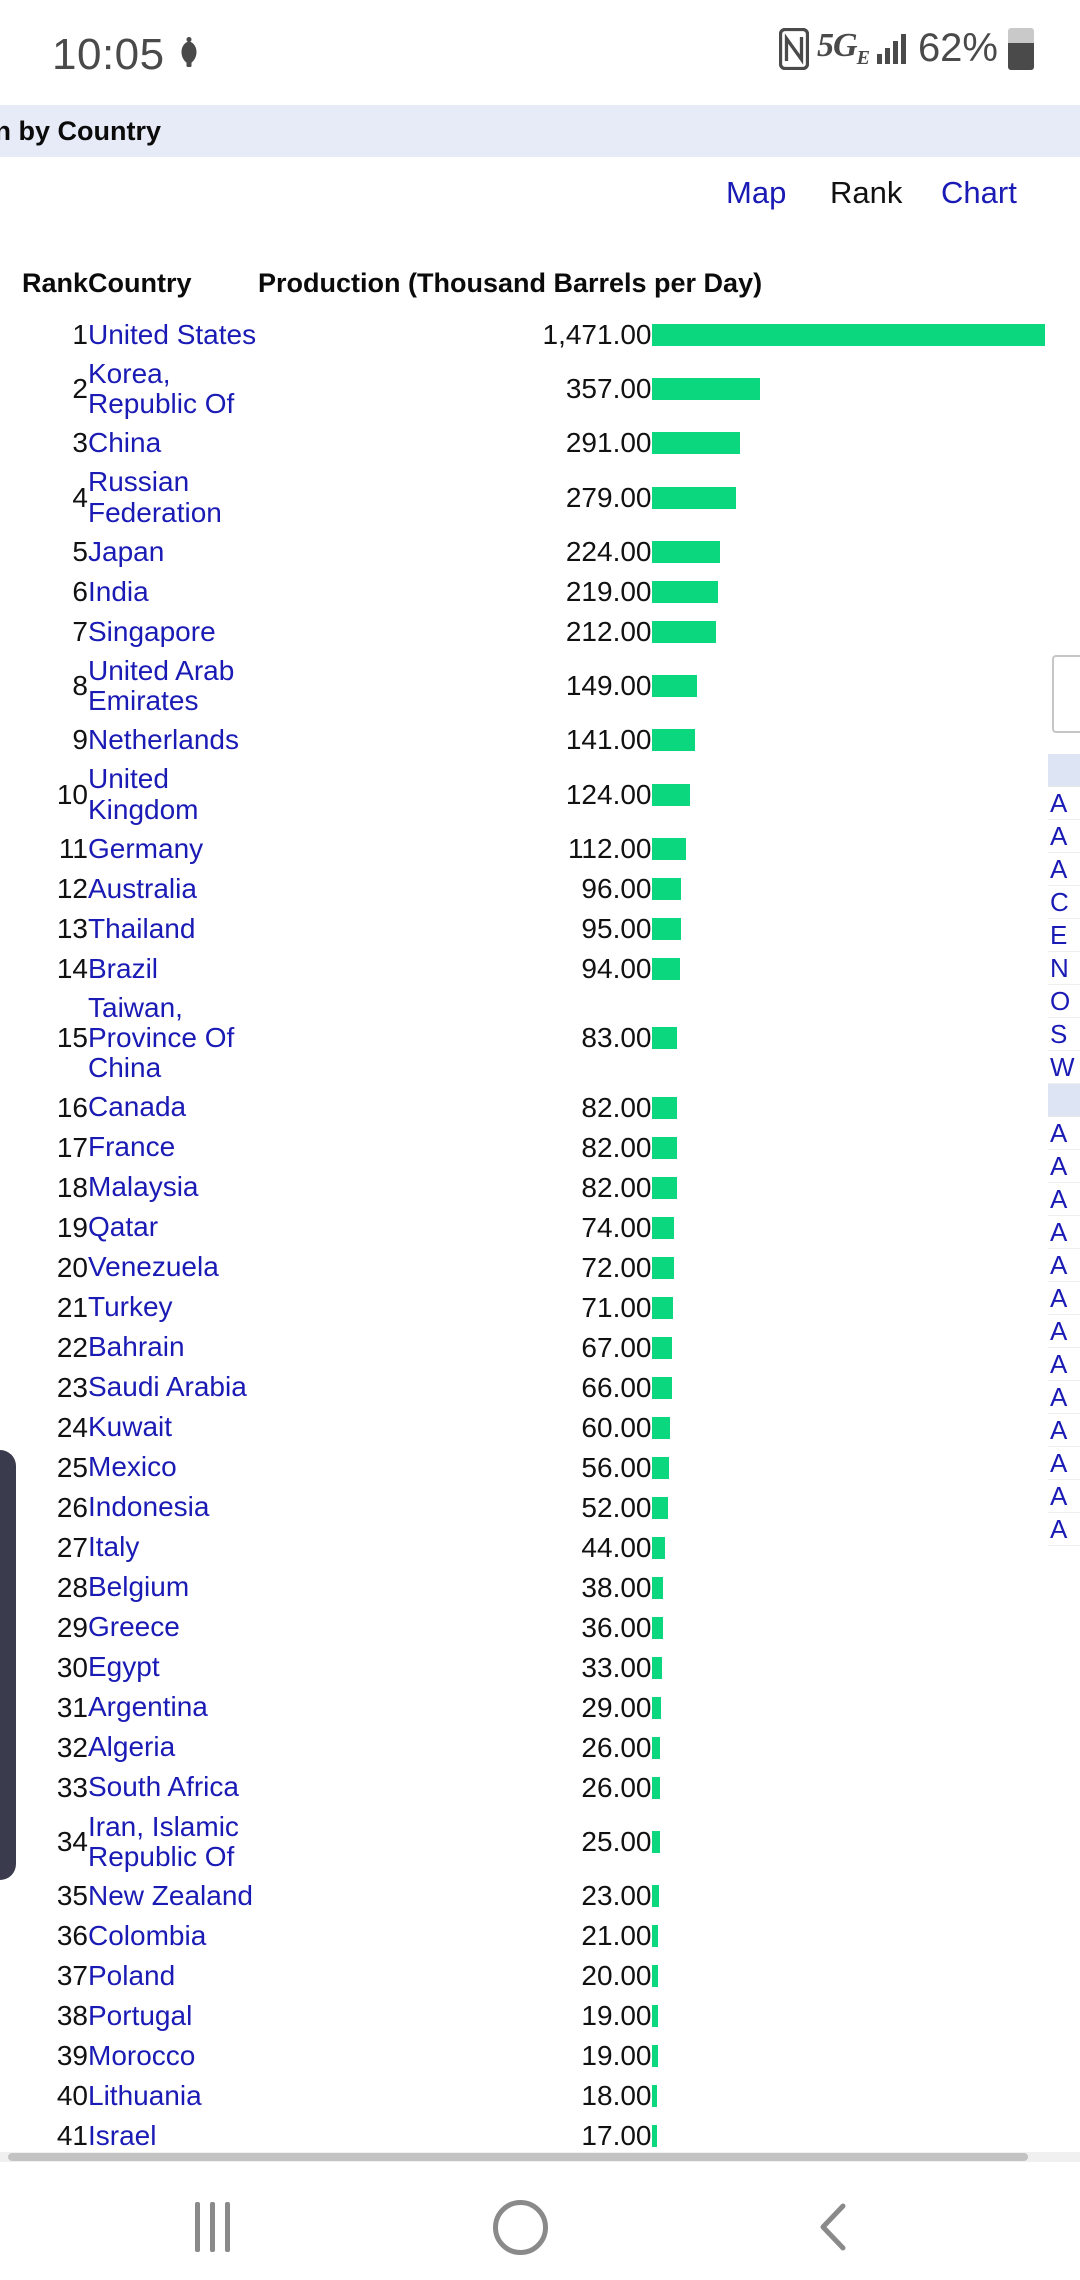 This screenshot has height=2280, width=1080. I want to click on horizontal-scrollbar, so click(540, 2157).